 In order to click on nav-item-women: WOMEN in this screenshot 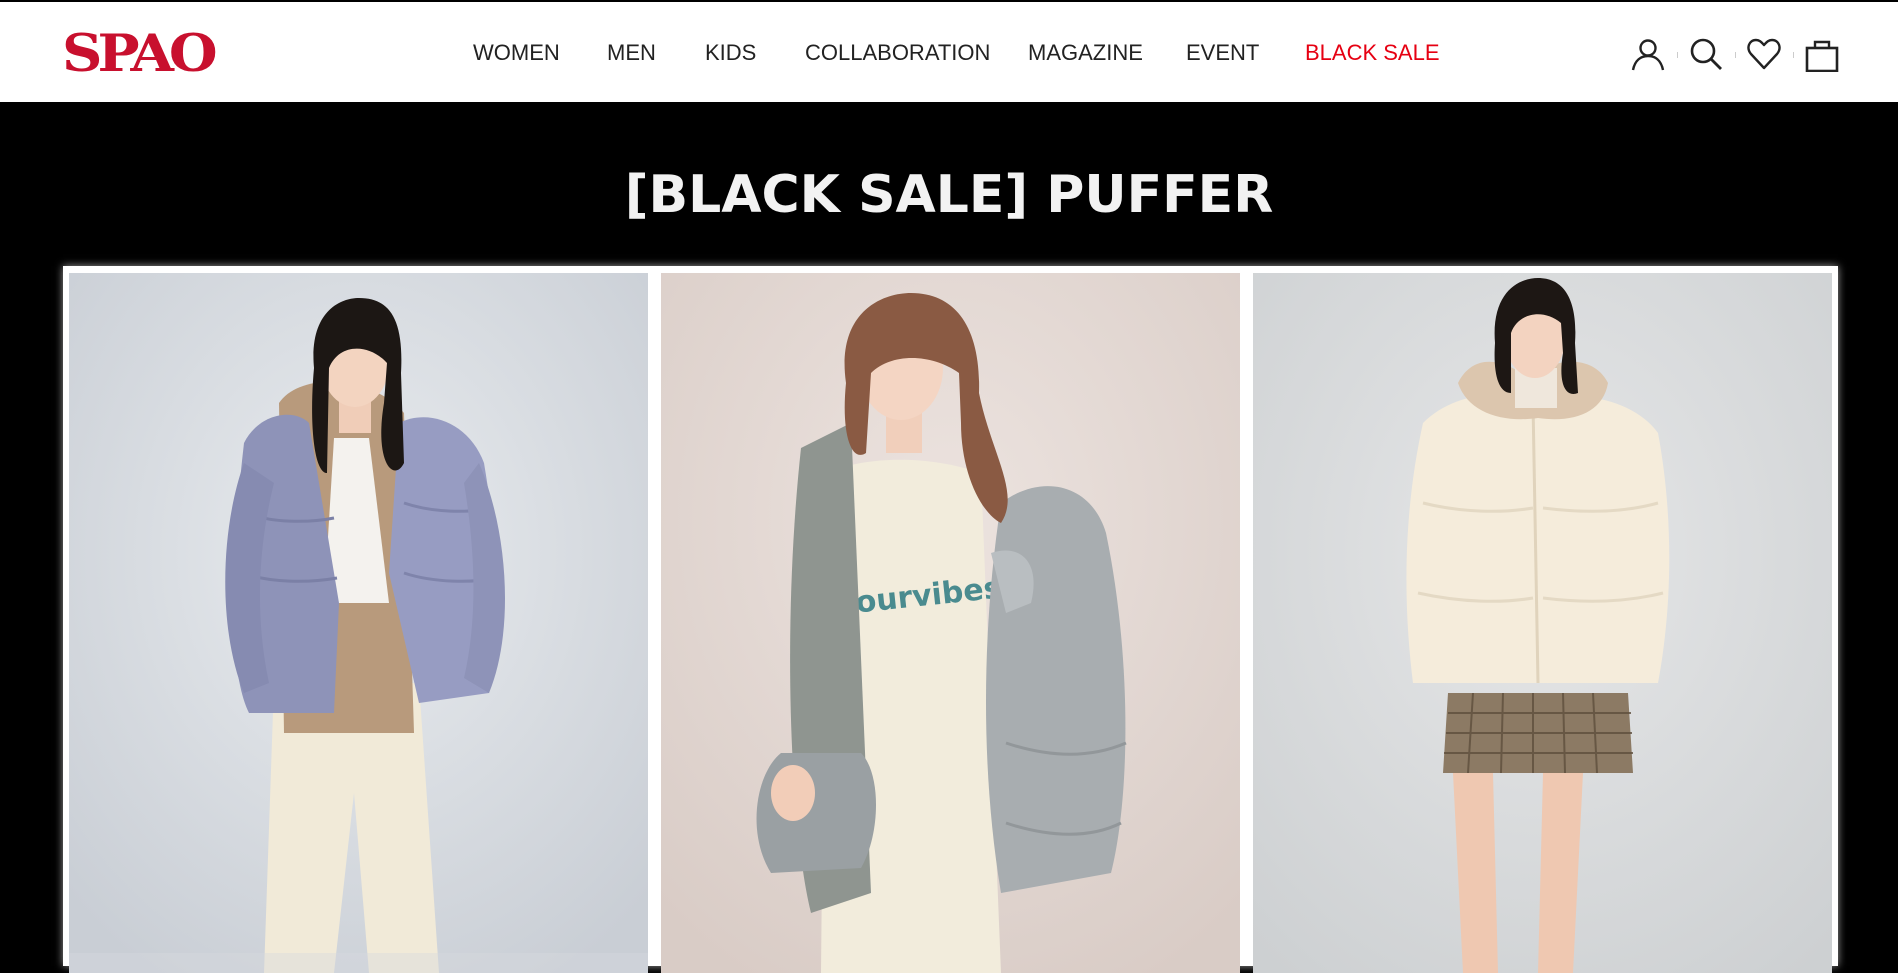, I will do `click(516, 53)`.